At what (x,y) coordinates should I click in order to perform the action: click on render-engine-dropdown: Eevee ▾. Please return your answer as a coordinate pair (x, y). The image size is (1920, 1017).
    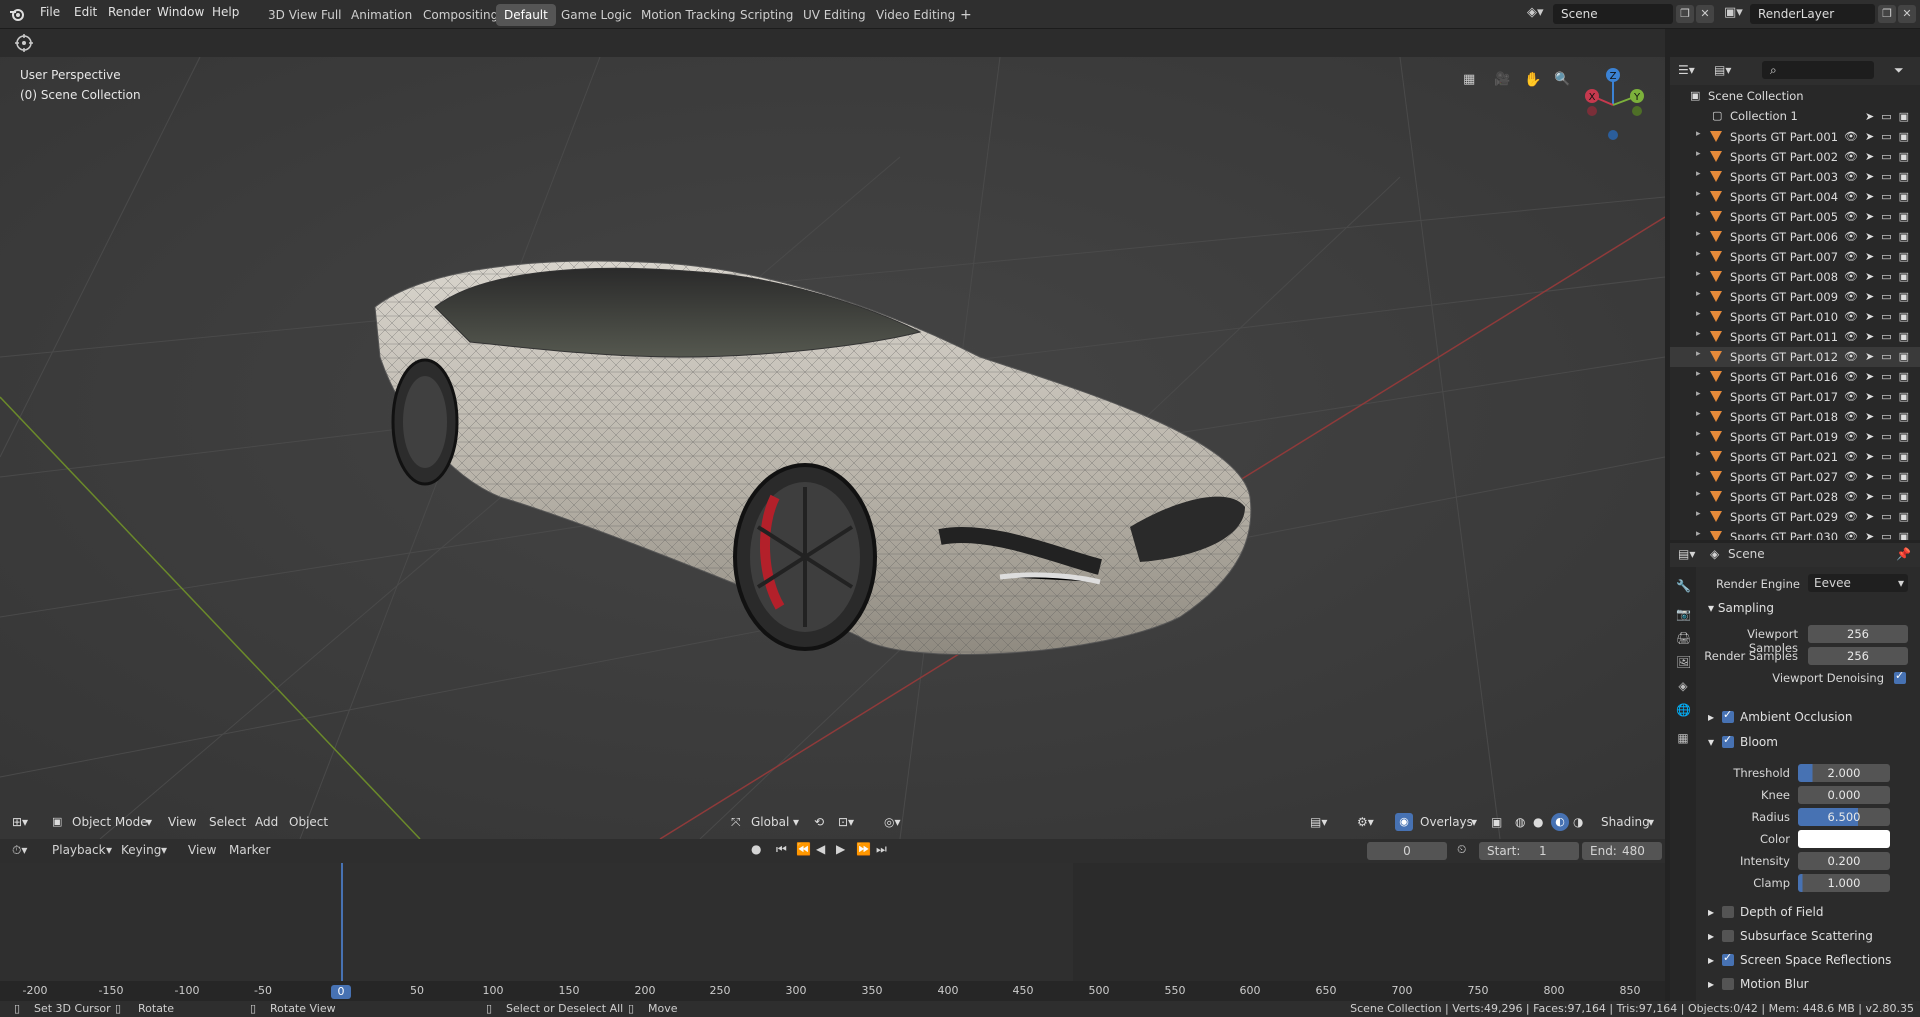
    Looking at the image, I should click on (1858, 583).